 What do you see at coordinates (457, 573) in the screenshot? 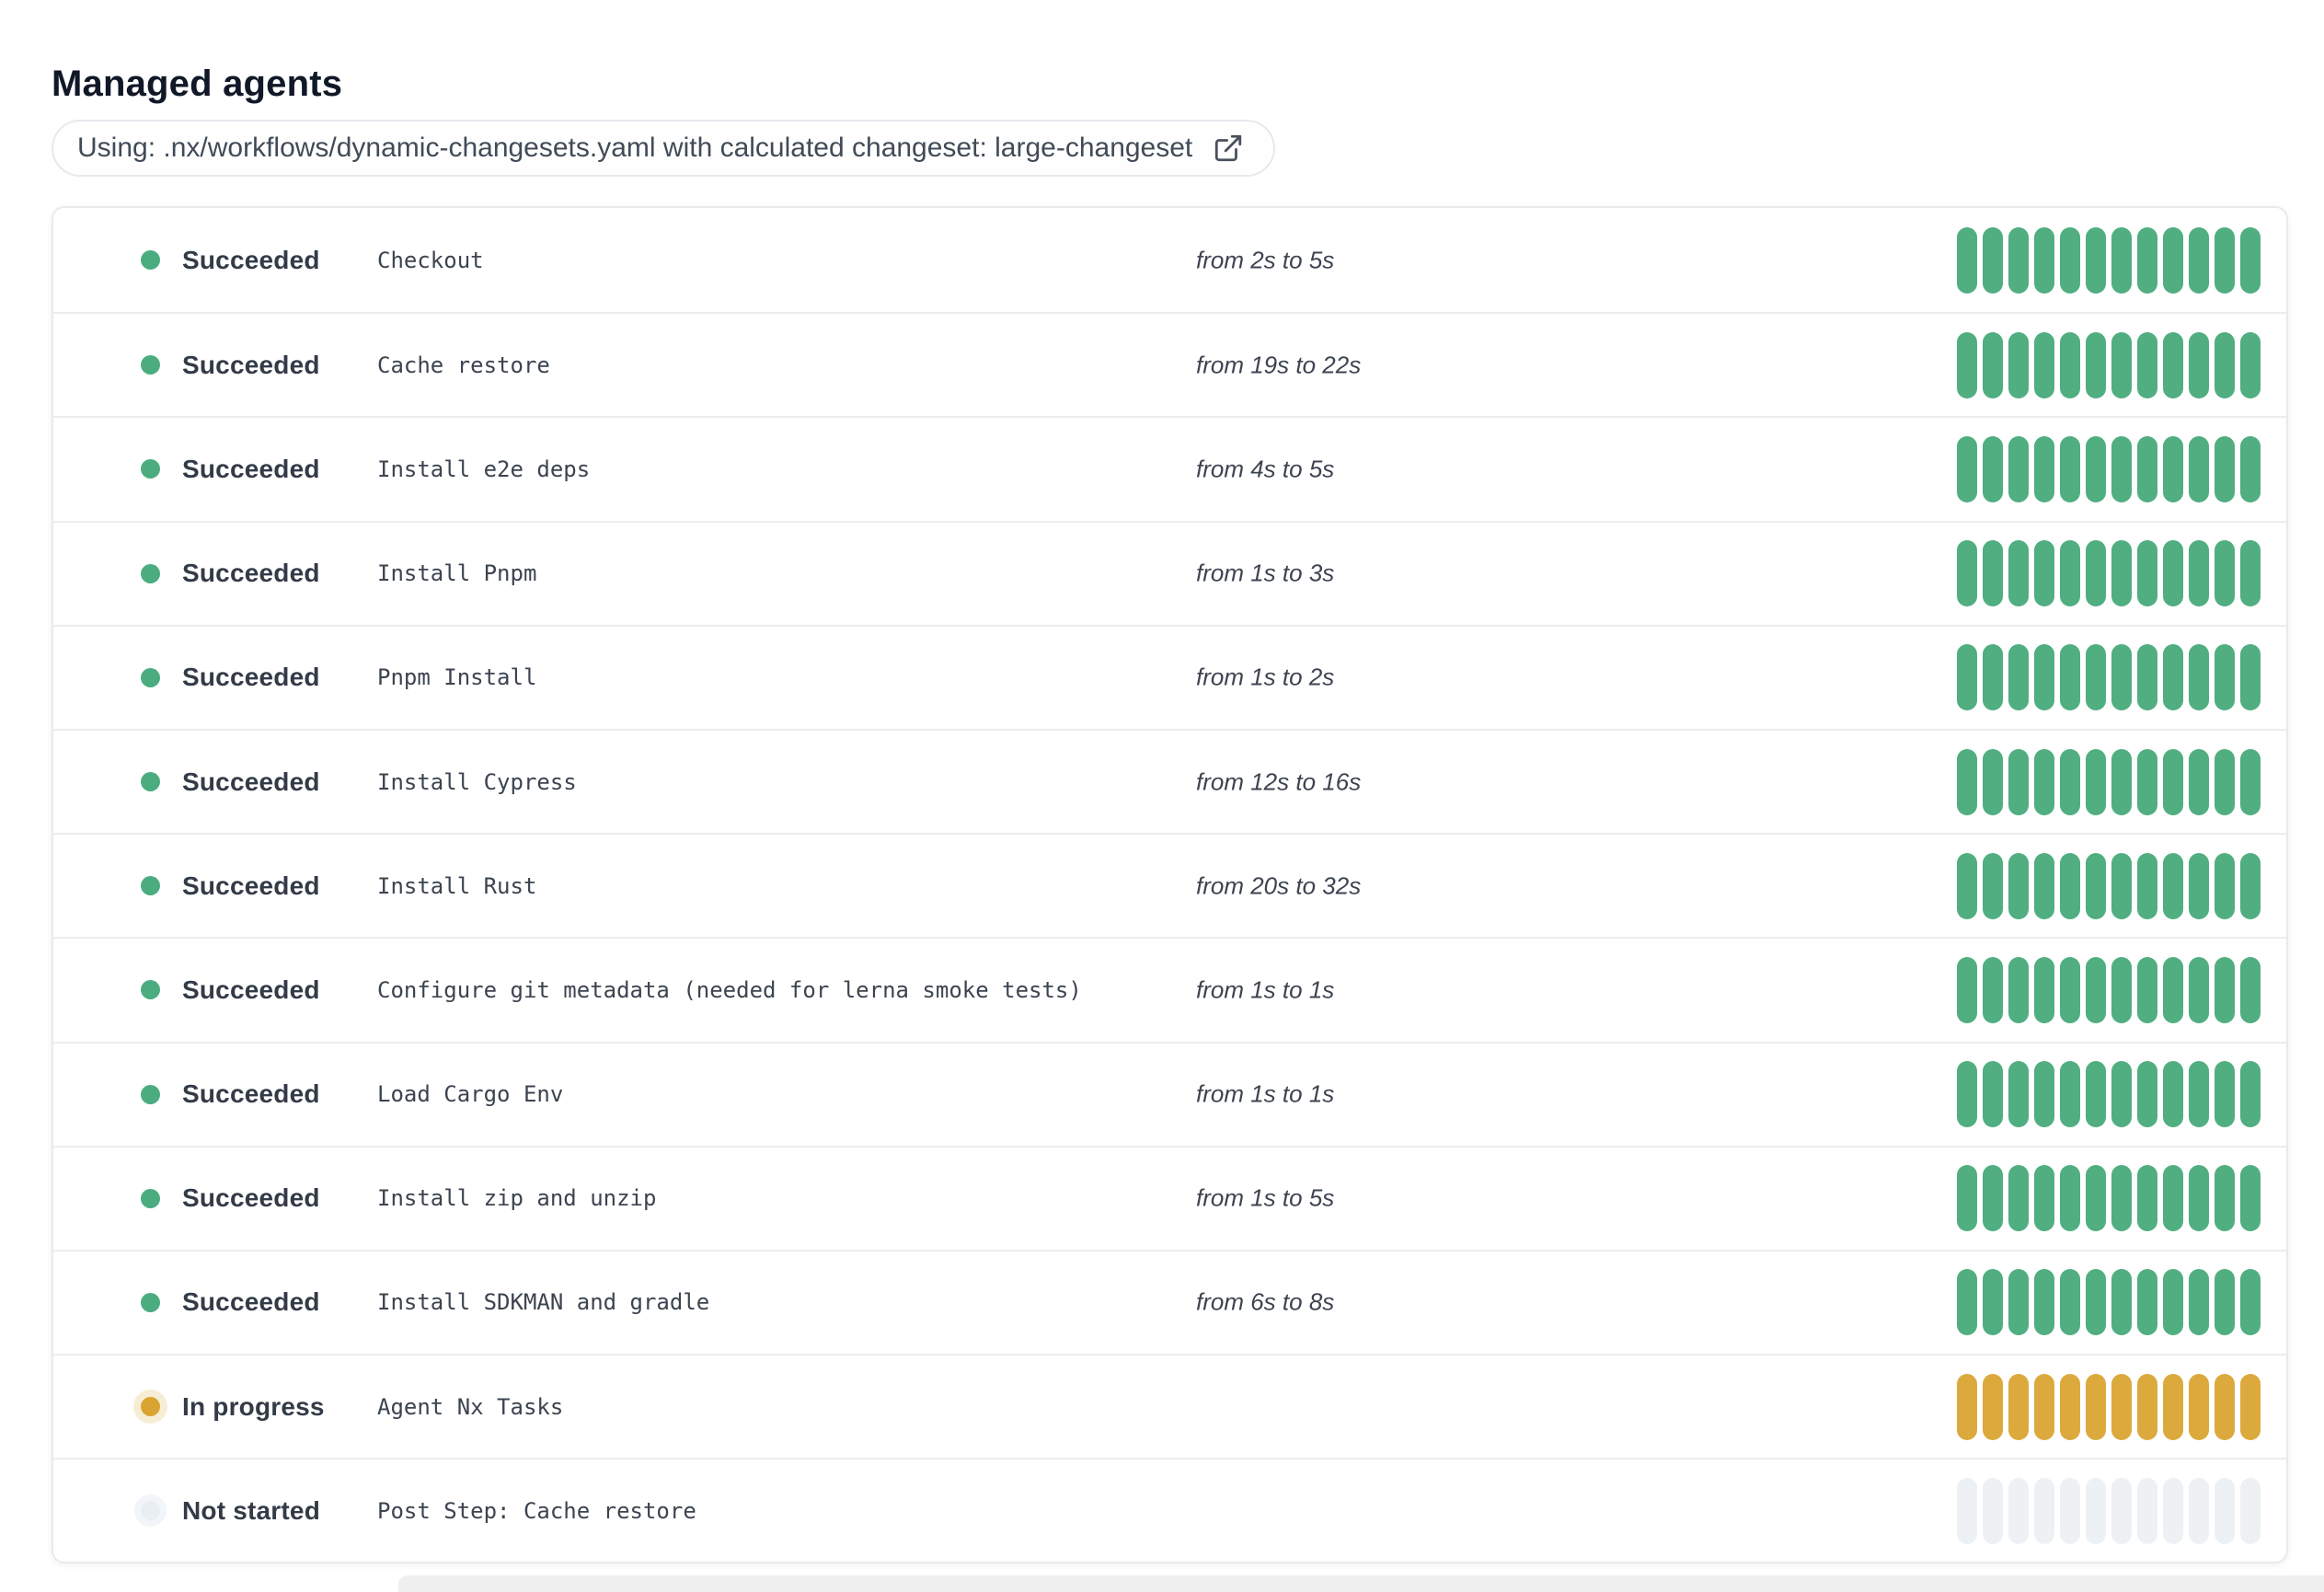
I see `step-name: Install Pnpm` at bounding box center [457, 573].